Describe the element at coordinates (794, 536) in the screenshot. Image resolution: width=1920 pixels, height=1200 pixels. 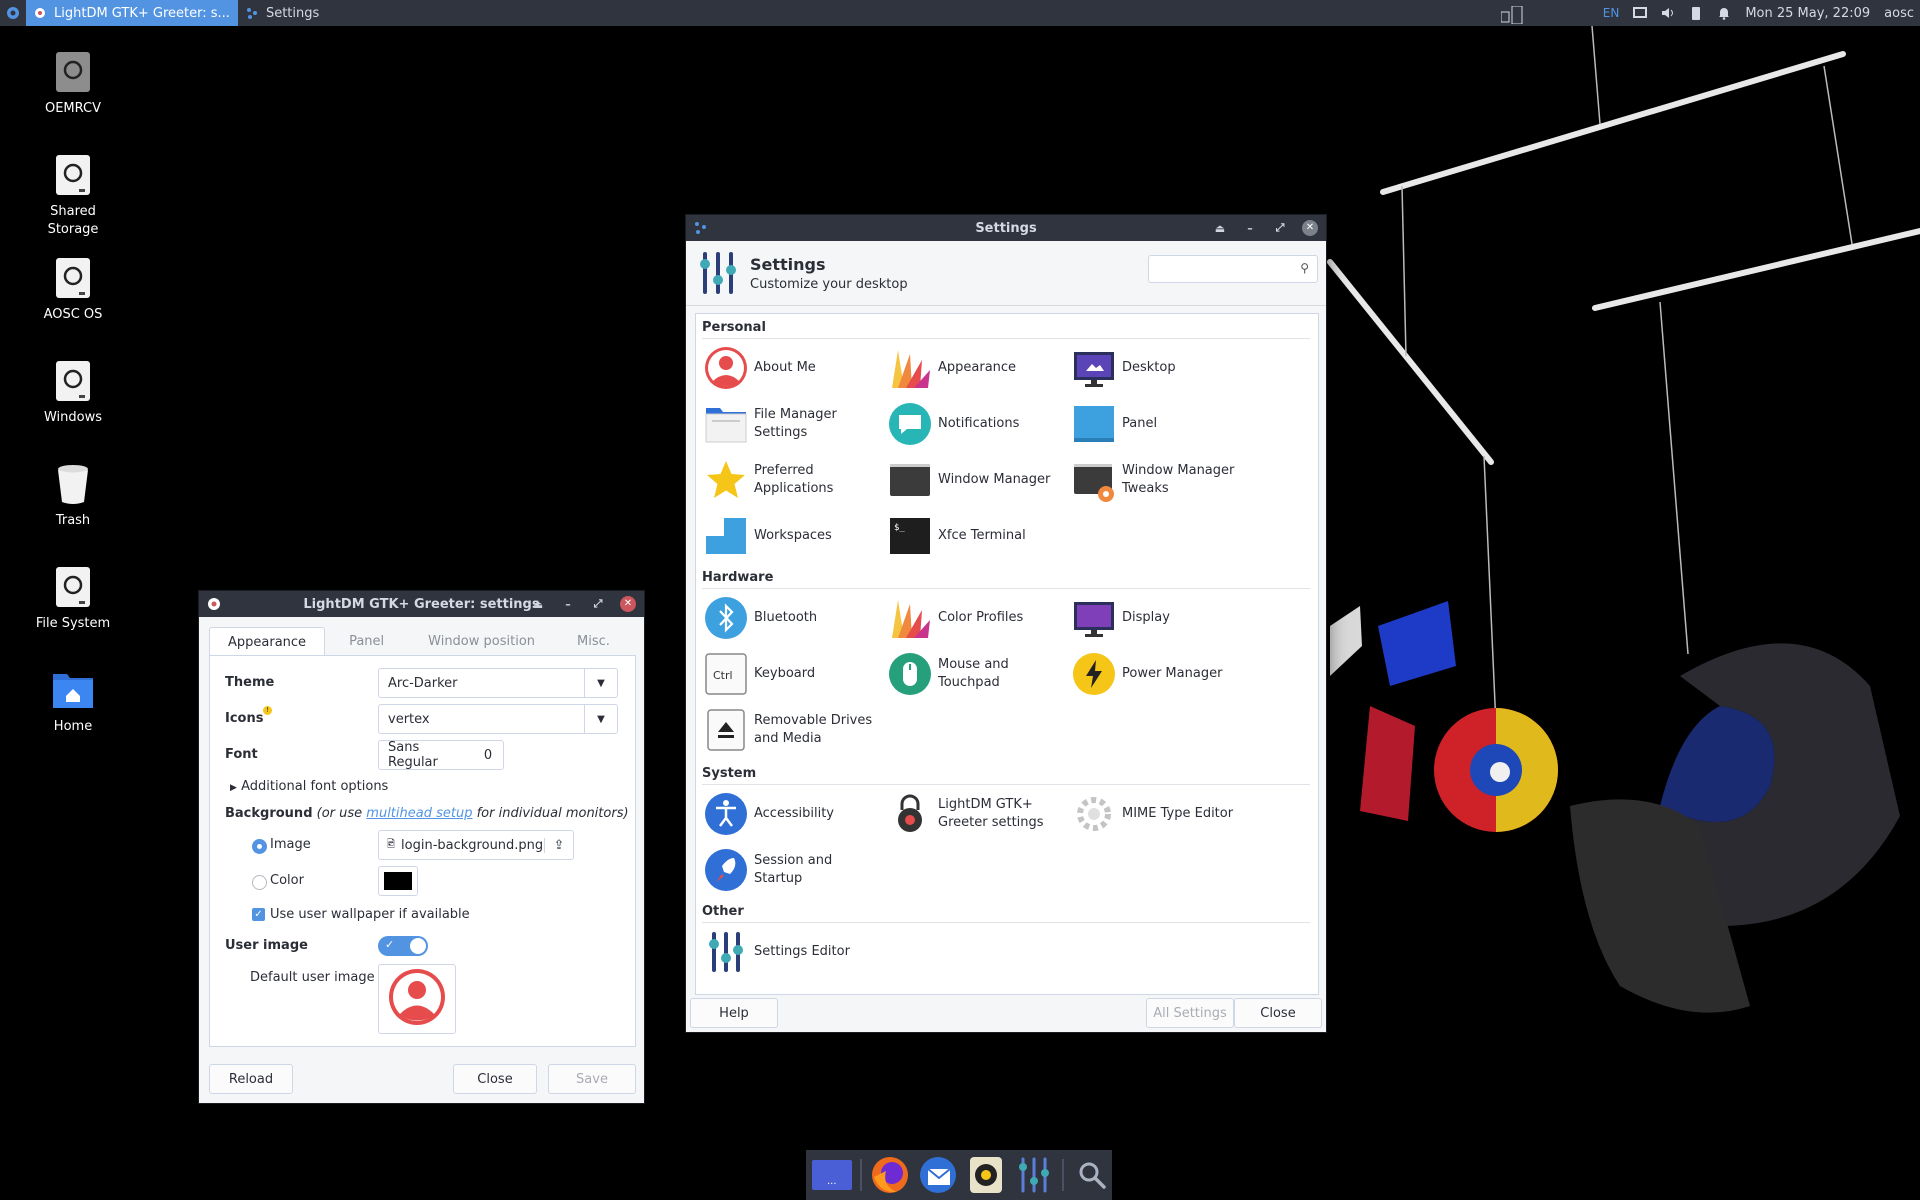
I see `settings-item-workspaces: Workspaces` at that location.